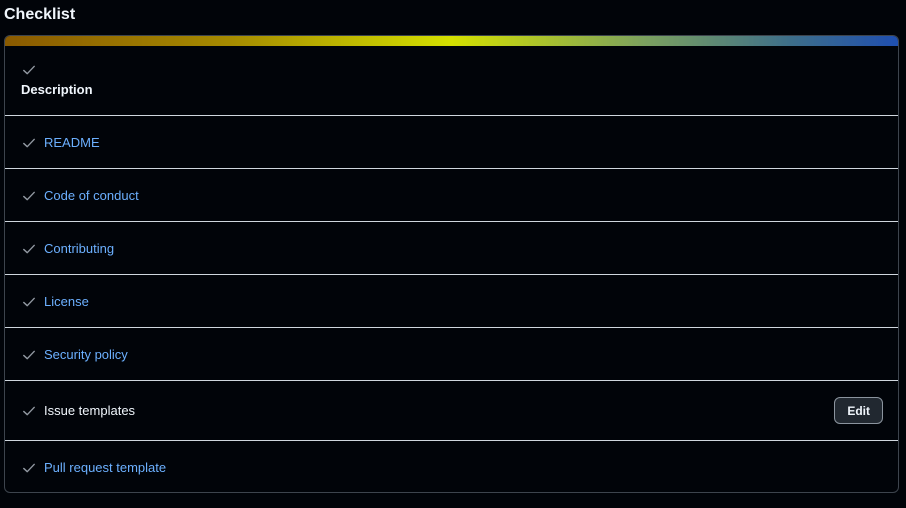 The width and height of the screenshot is (906, 508). I want to click on checklist-title: Checklist, so click(40, 14).